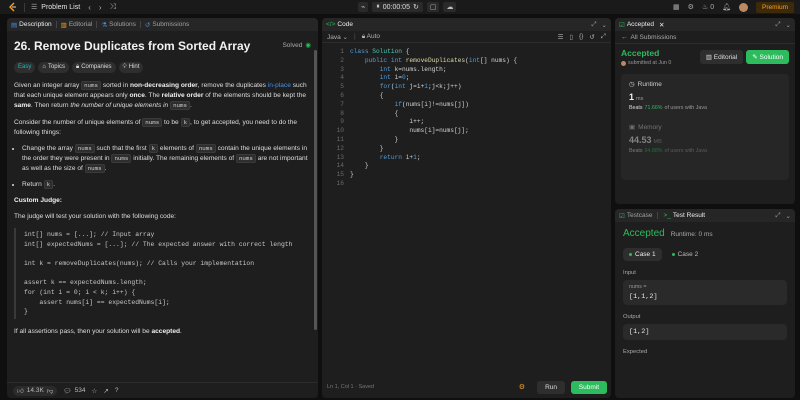  I want to click on autocomplete-toggle: 🔒︎ Auto, so click(371, 37).